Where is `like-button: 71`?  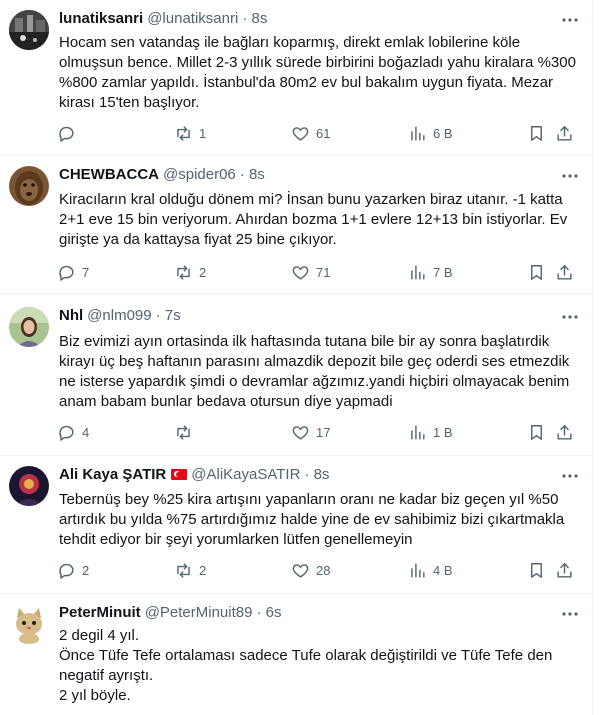 like-button: 71 is located at coordinates (310, 272).